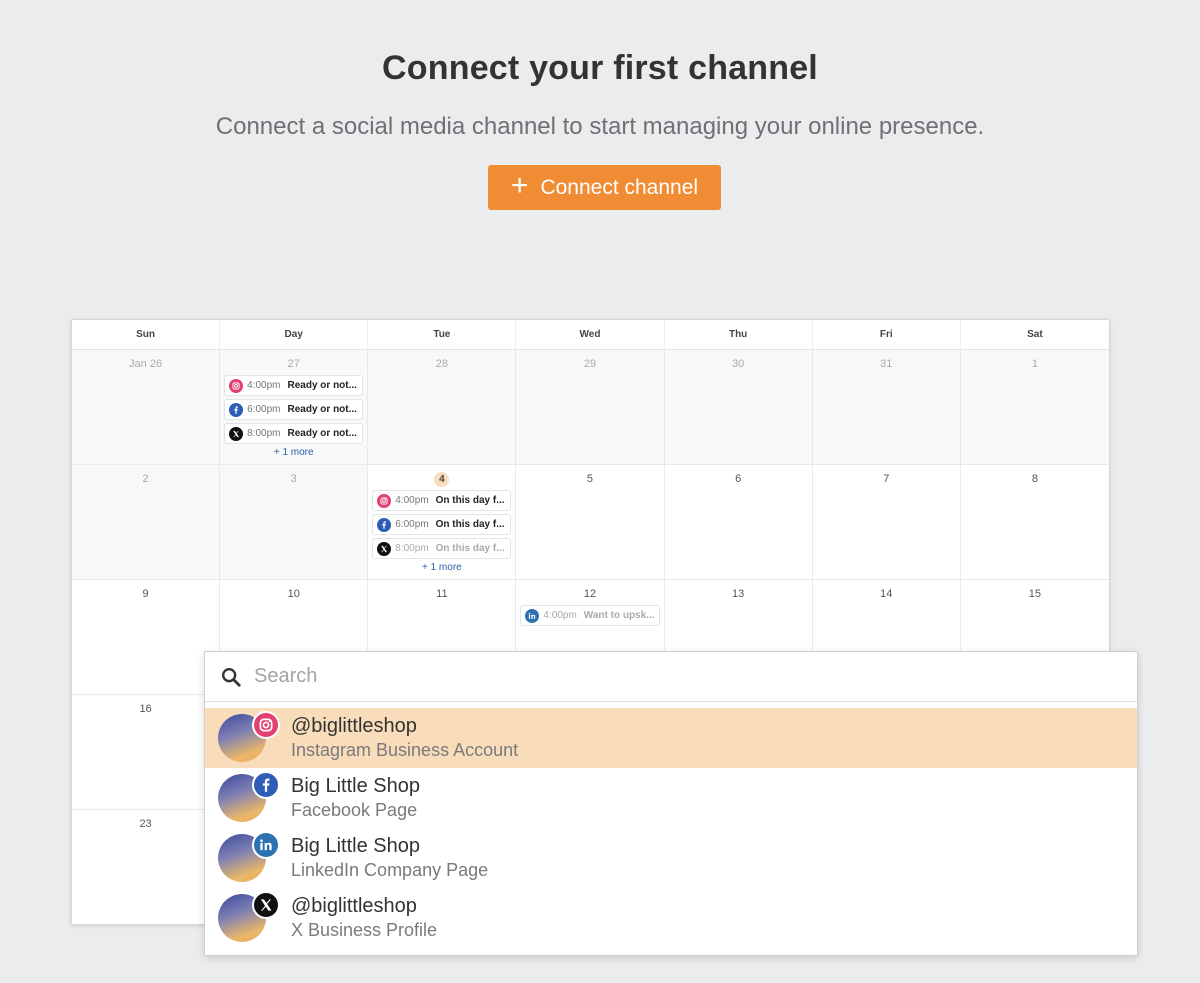 The height and width of the screenshot is (983, 1200). I want to click on calendar-day-cell: 16, so click(146, 752).